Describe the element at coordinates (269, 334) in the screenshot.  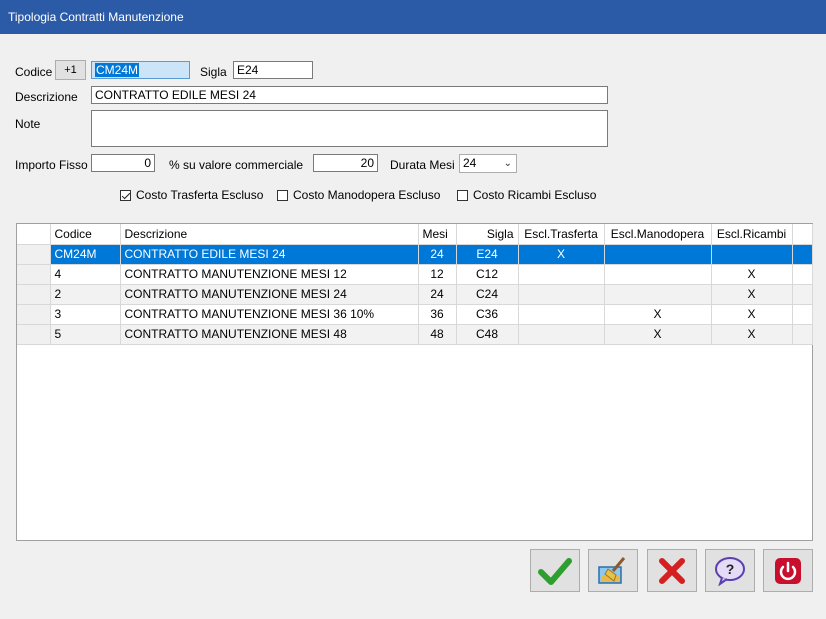
I see `table-cell: CONTRATTO MANUTENZIONE MESI 48` at that location.